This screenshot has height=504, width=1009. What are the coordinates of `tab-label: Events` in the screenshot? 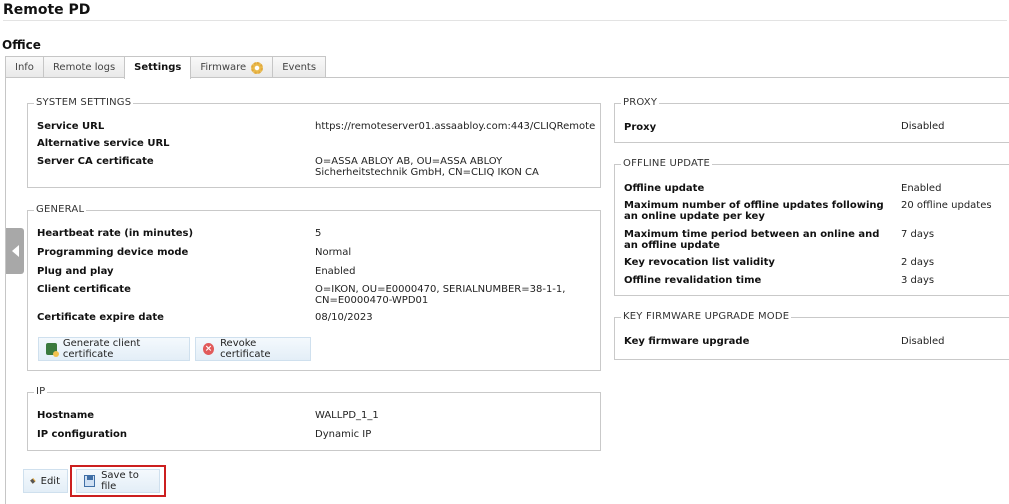 It's located at (299, 67).